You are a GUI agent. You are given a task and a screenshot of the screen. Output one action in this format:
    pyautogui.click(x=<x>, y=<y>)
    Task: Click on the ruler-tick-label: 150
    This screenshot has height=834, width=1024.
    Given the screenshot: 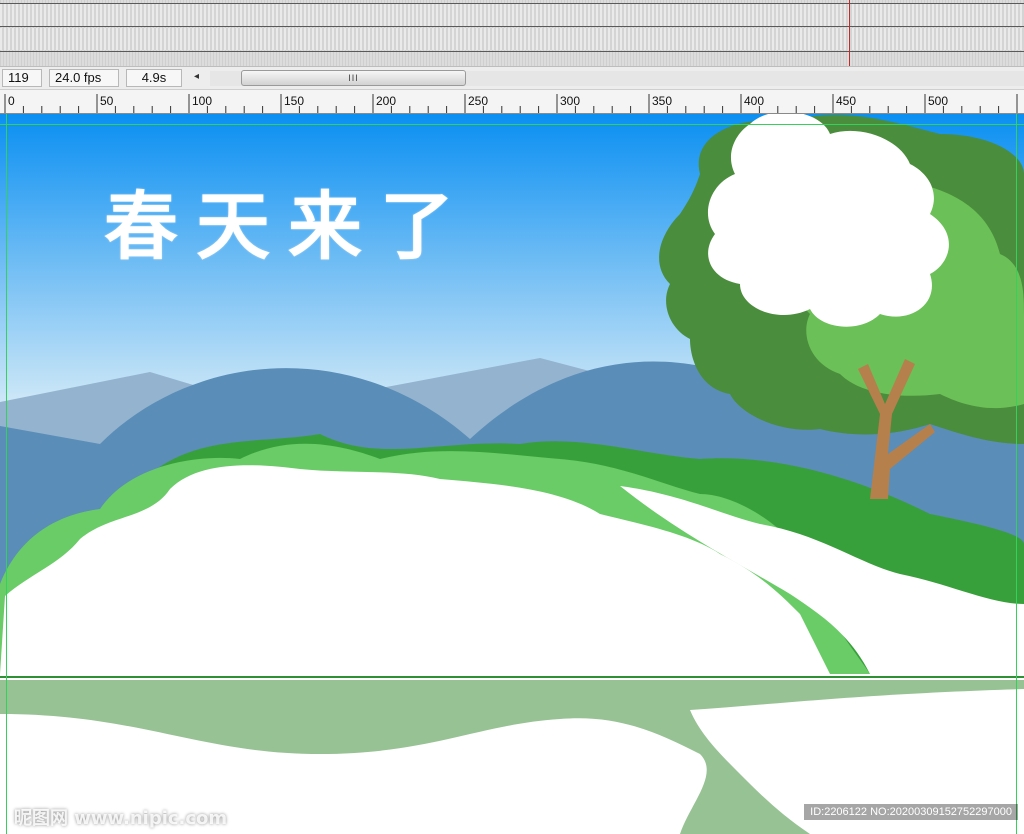 What is the action you would take?
    pyautogui.click(x=294, y=101)
    